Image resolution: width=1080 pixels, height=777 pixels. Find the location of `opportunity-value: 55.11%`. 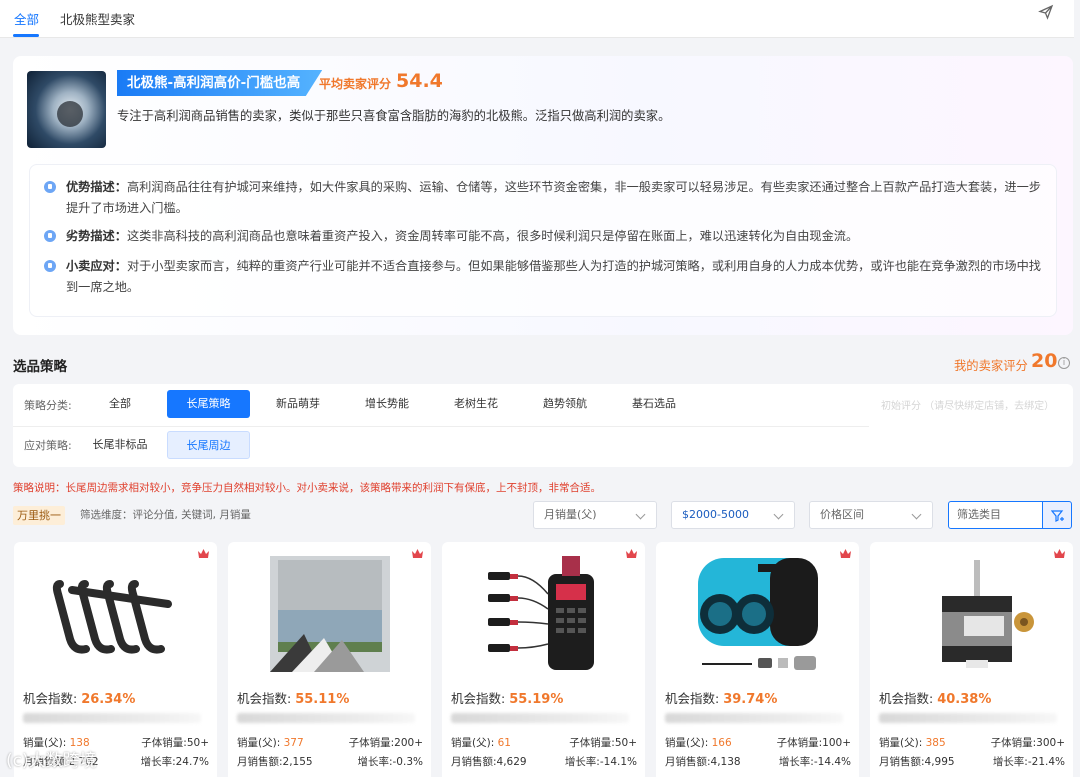

opportunity-value: 55.11% is located at coordinates (322, 699).